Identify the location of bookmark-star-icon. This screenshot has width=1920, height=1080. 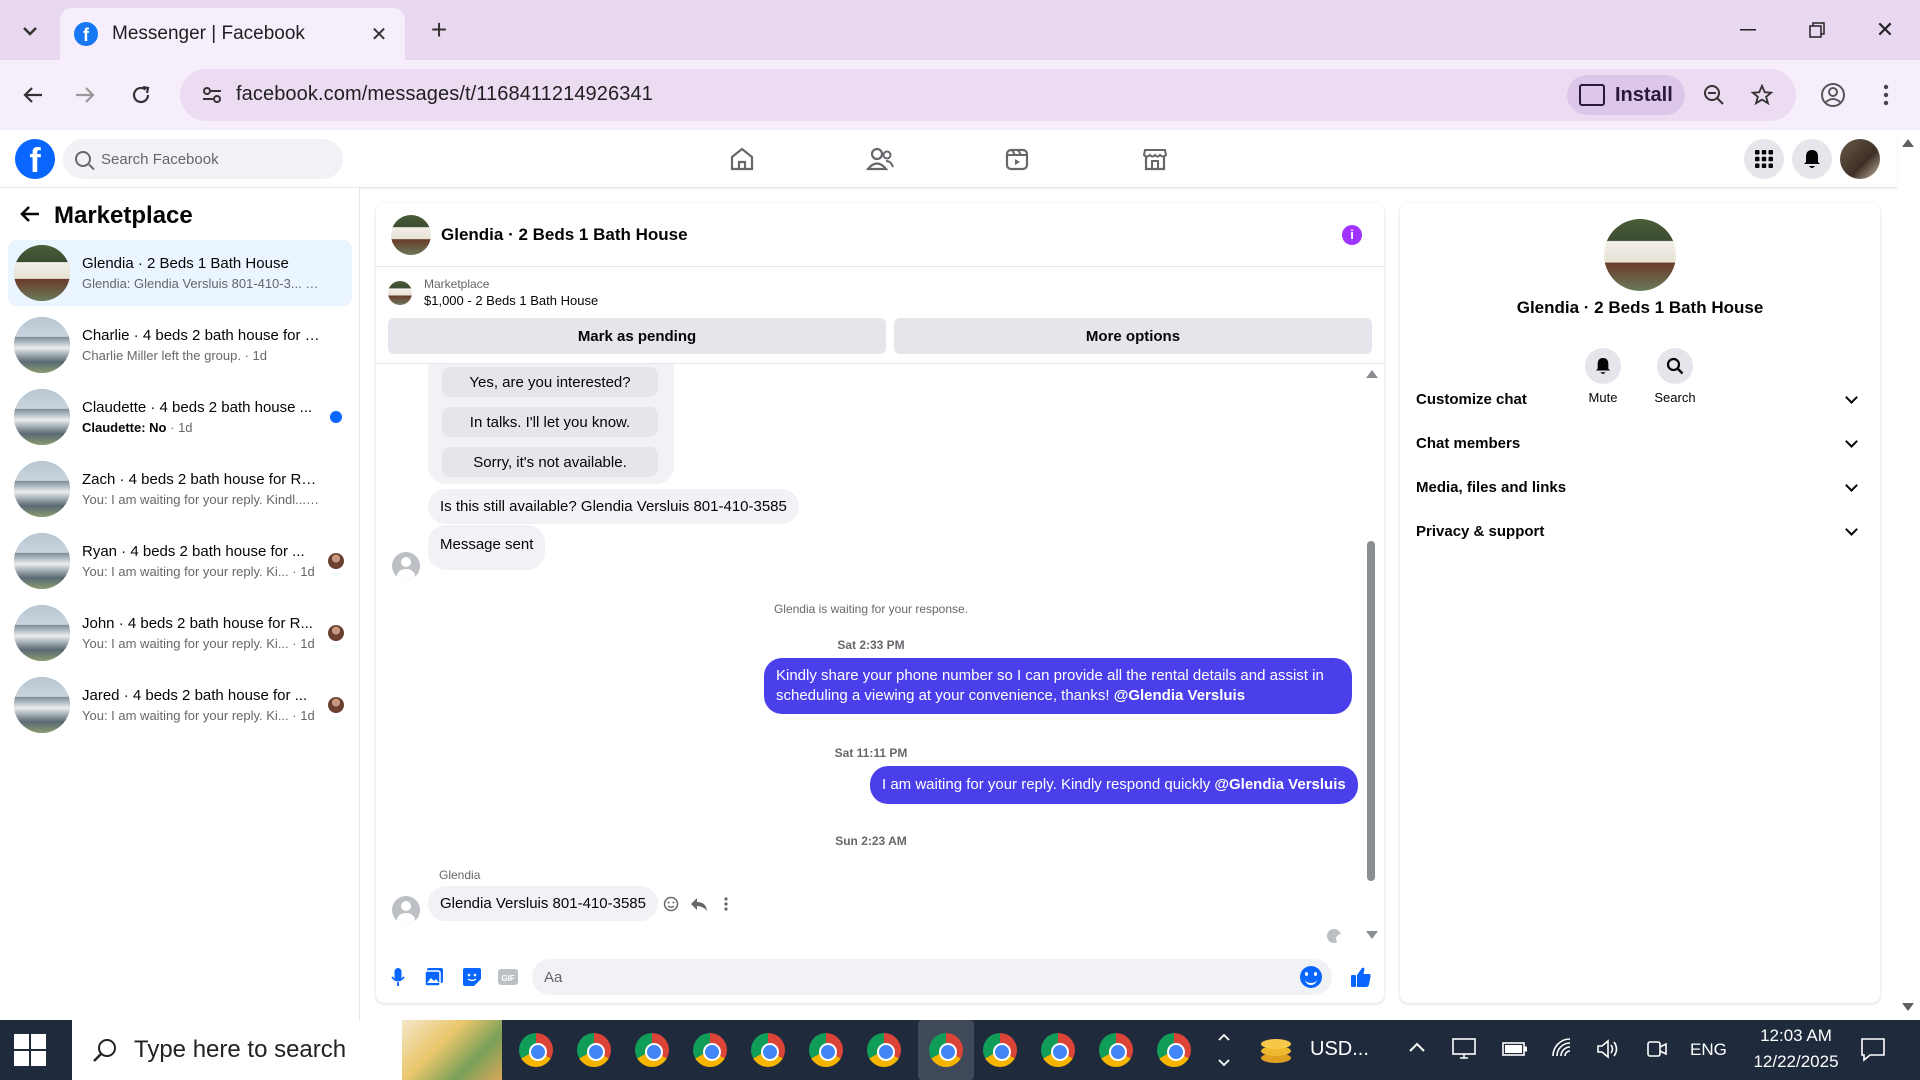
(1762, 95).